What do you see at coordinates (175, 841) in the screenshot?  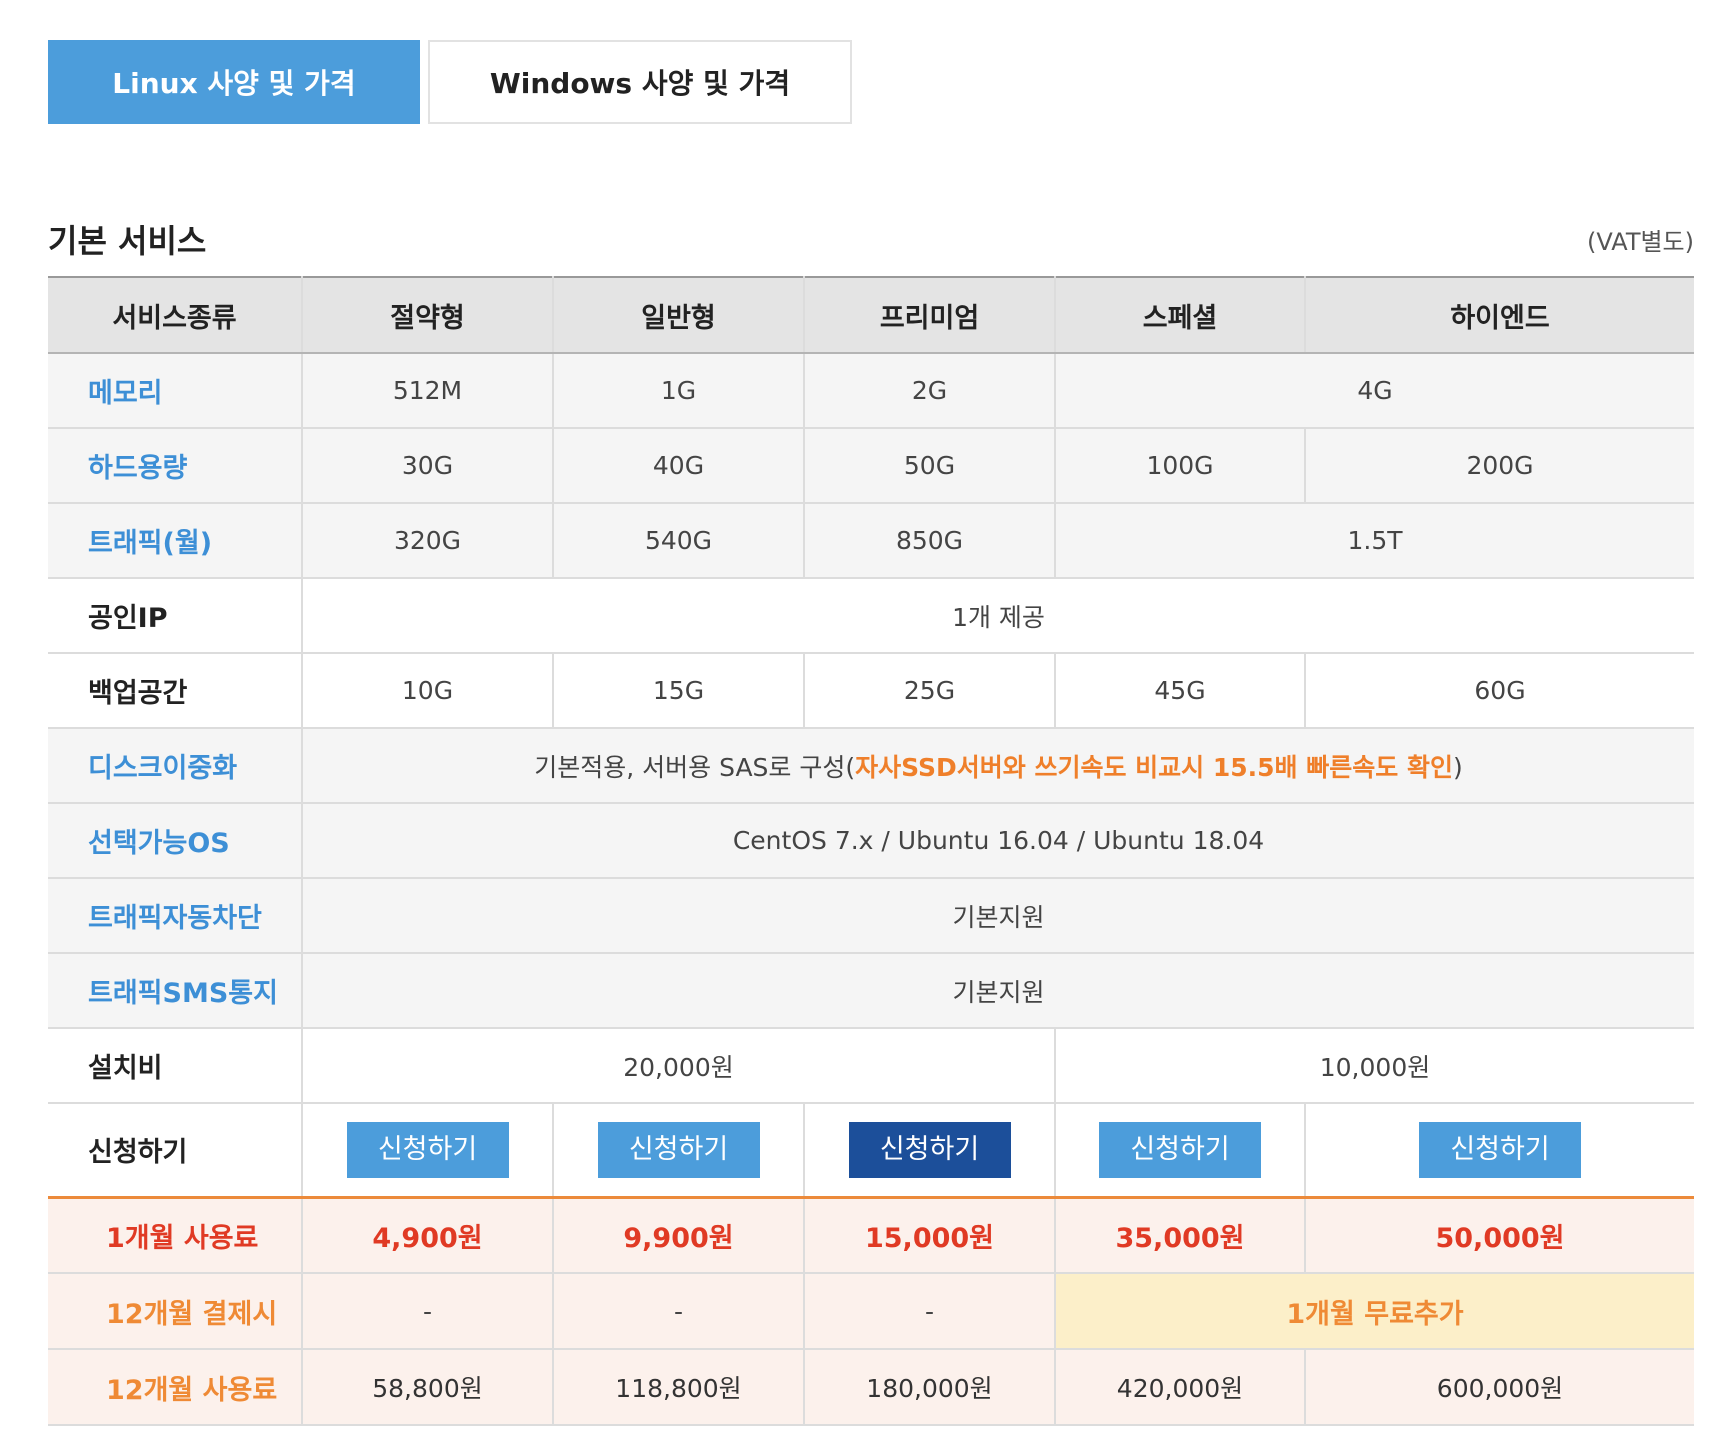 I see `row-label-os: 선택가능OS` at bounding box center [175, 841].